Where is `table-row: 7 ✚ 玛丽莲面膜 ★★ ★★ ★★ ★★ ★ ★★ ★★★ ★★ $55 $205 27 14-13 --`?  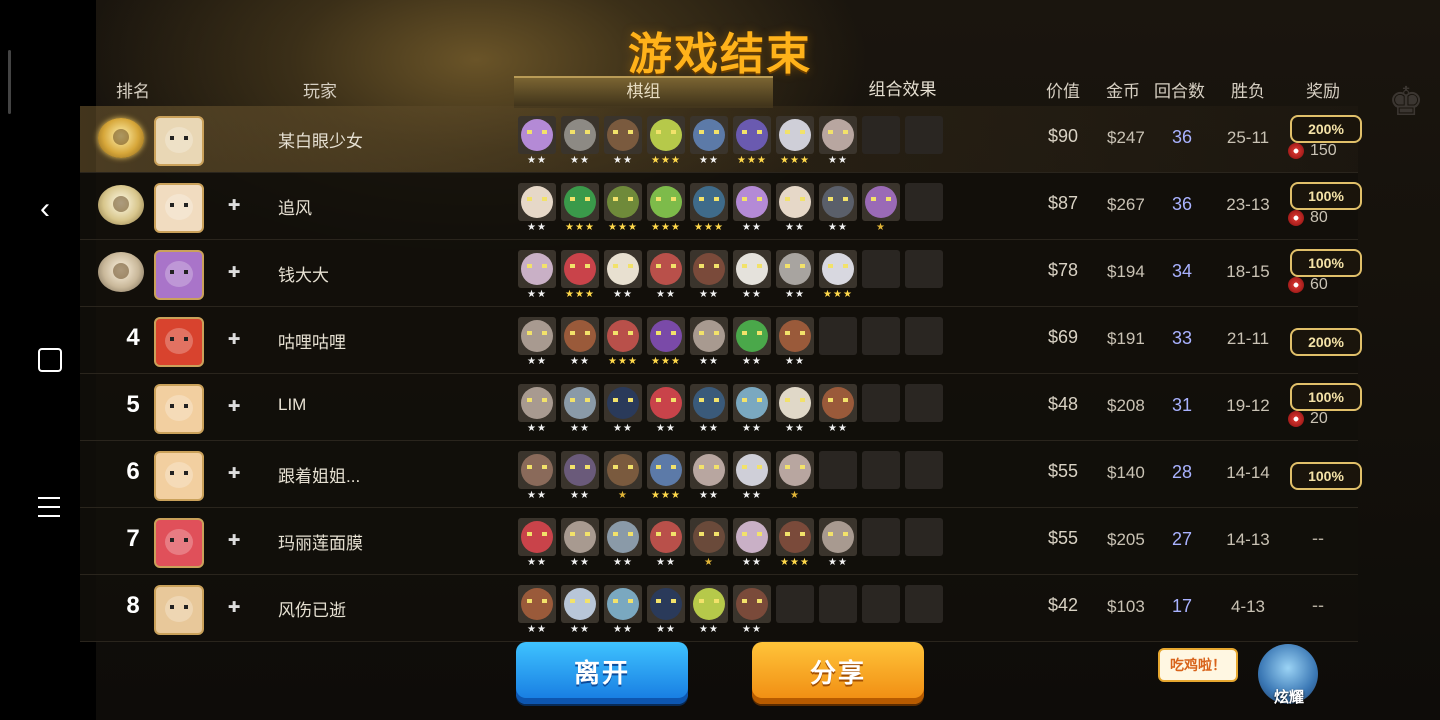
table-row: 7 ✚ 玛丽莲面膜 ★★ ★★ ★★ ★★ ★ ★★ ★★★ ★★ $55 $205 27 14-13 -- is located at coordinates (719, 541).